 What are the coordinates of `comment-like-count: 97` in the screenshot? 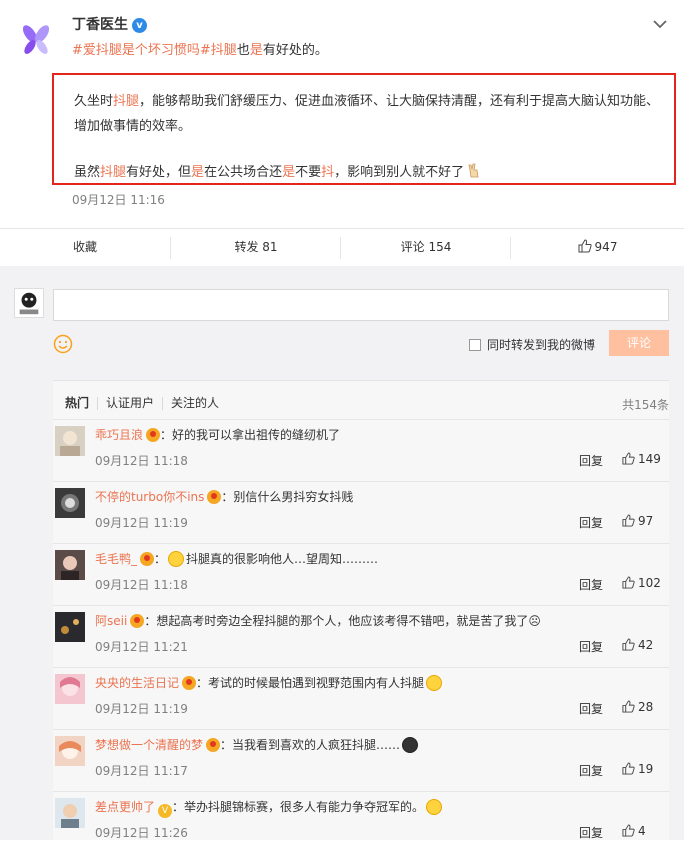 It's located at (646, 521).